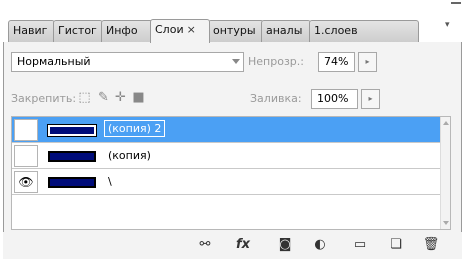 The width and height of the screenshot is (465, 259). What do you see at coordinates (452, 27) in the screenshot?
I see `panel-menu-icon: ▾` at bounding box center [452, 27].